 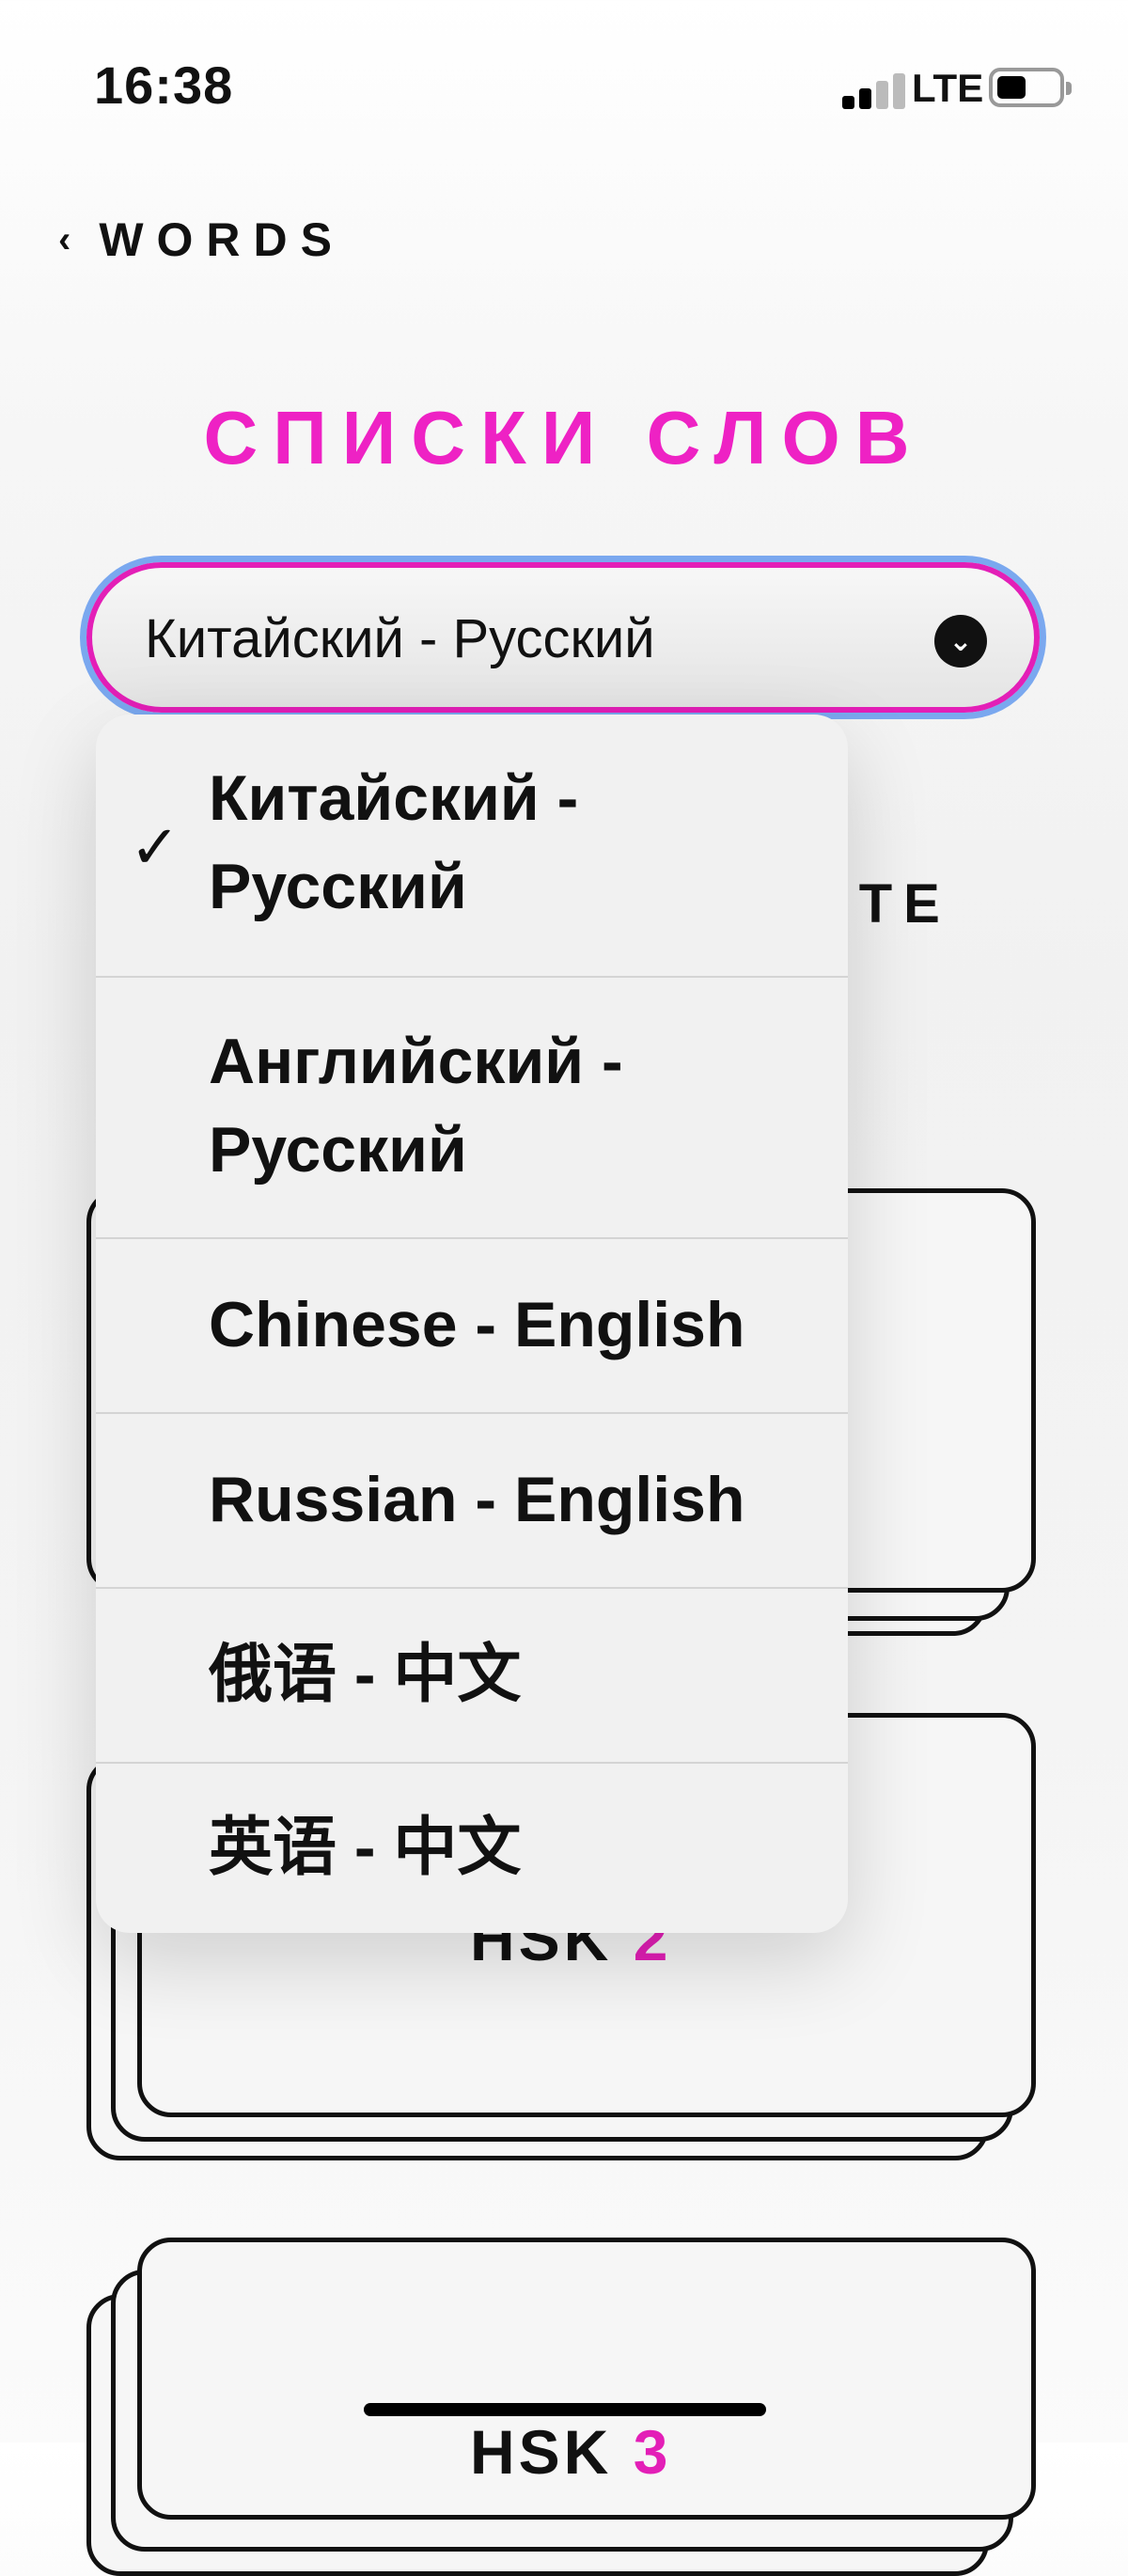 What do you see at coordinates (564, 89) in the screenshot?
I see `status-bar: 16:38 LTE` at bounding box center [564, 89].